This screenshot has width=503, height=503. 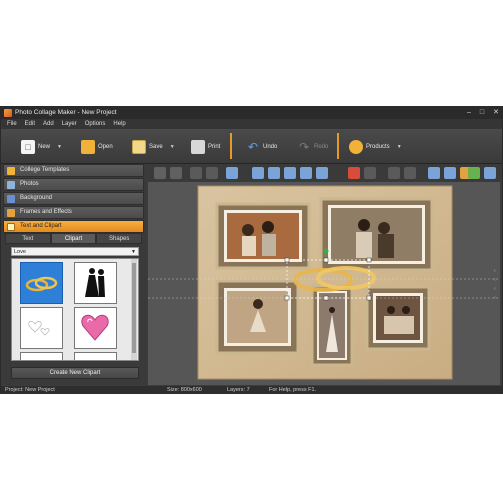 I want to click on ungroup-icon, so click(x=212, y=173).